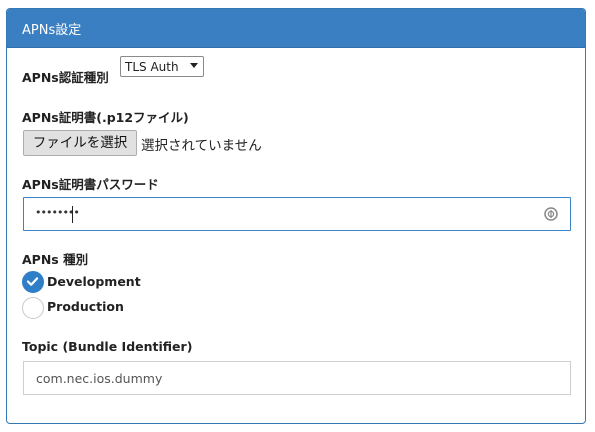 The height and width of the screenshot is (432, 595). What do you see at coordinates (99, 378) in the screenshot?
I see `topic-input-value: com.nec.ios.dummy` at bounding box center [99, 378].